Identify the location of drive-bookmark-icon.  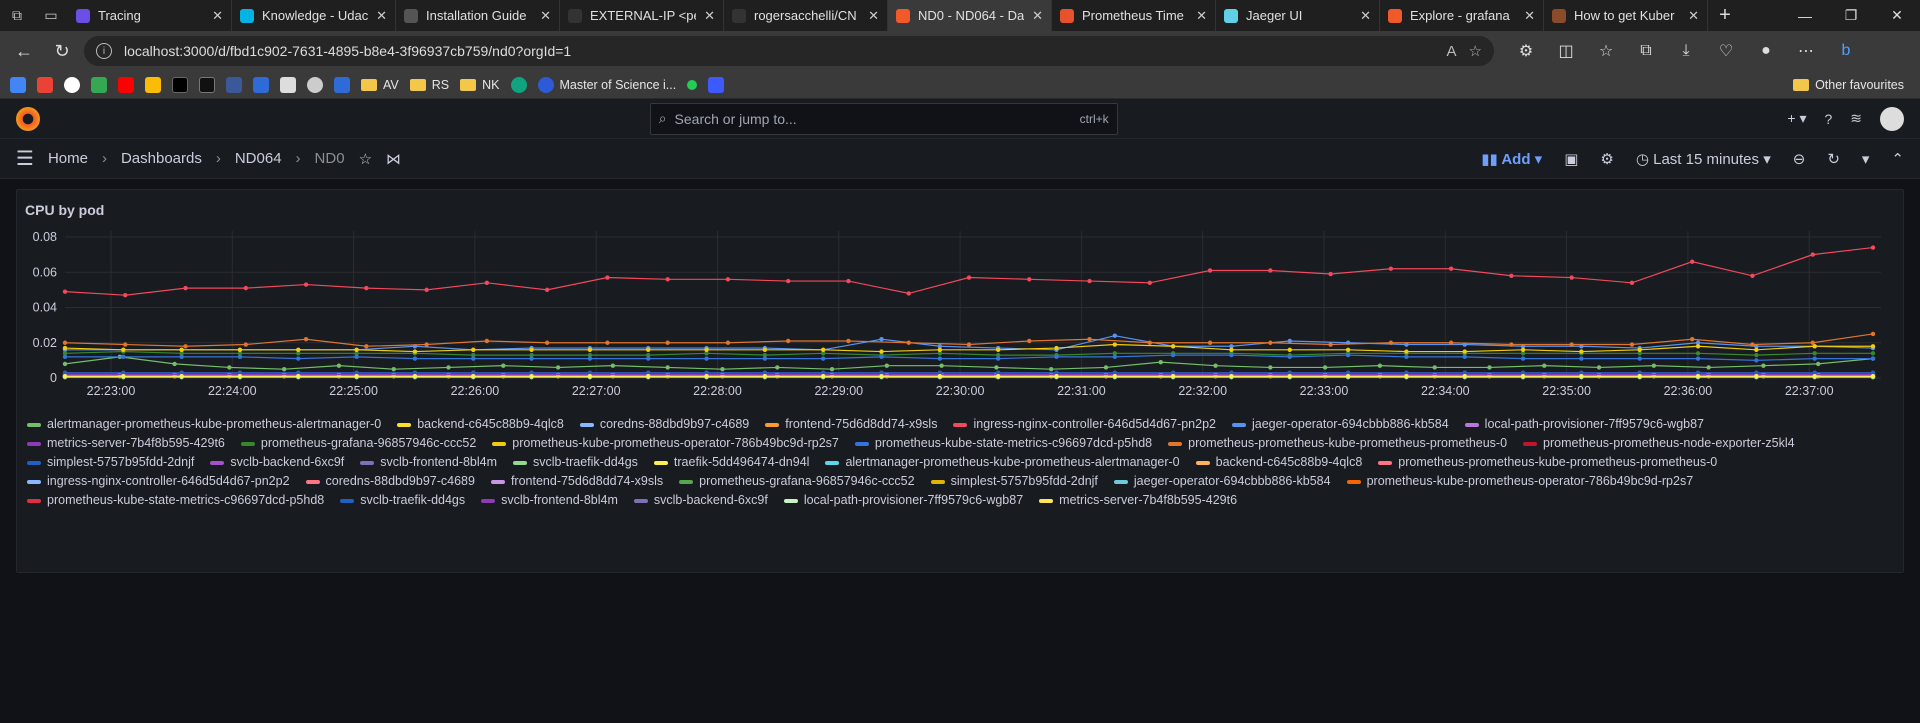
(99, 84).